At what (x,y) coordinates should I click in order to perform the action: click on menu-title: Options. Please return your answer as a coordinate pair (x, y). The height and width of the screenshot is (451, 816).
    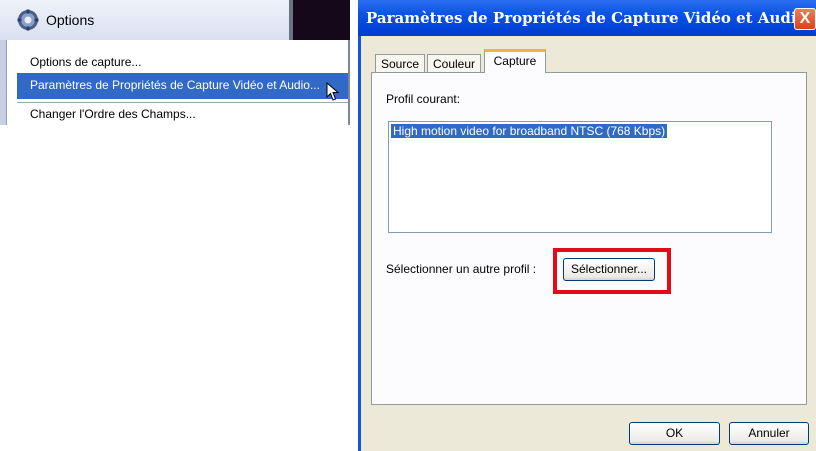
    Looking at the image, I should click on (70, 20).